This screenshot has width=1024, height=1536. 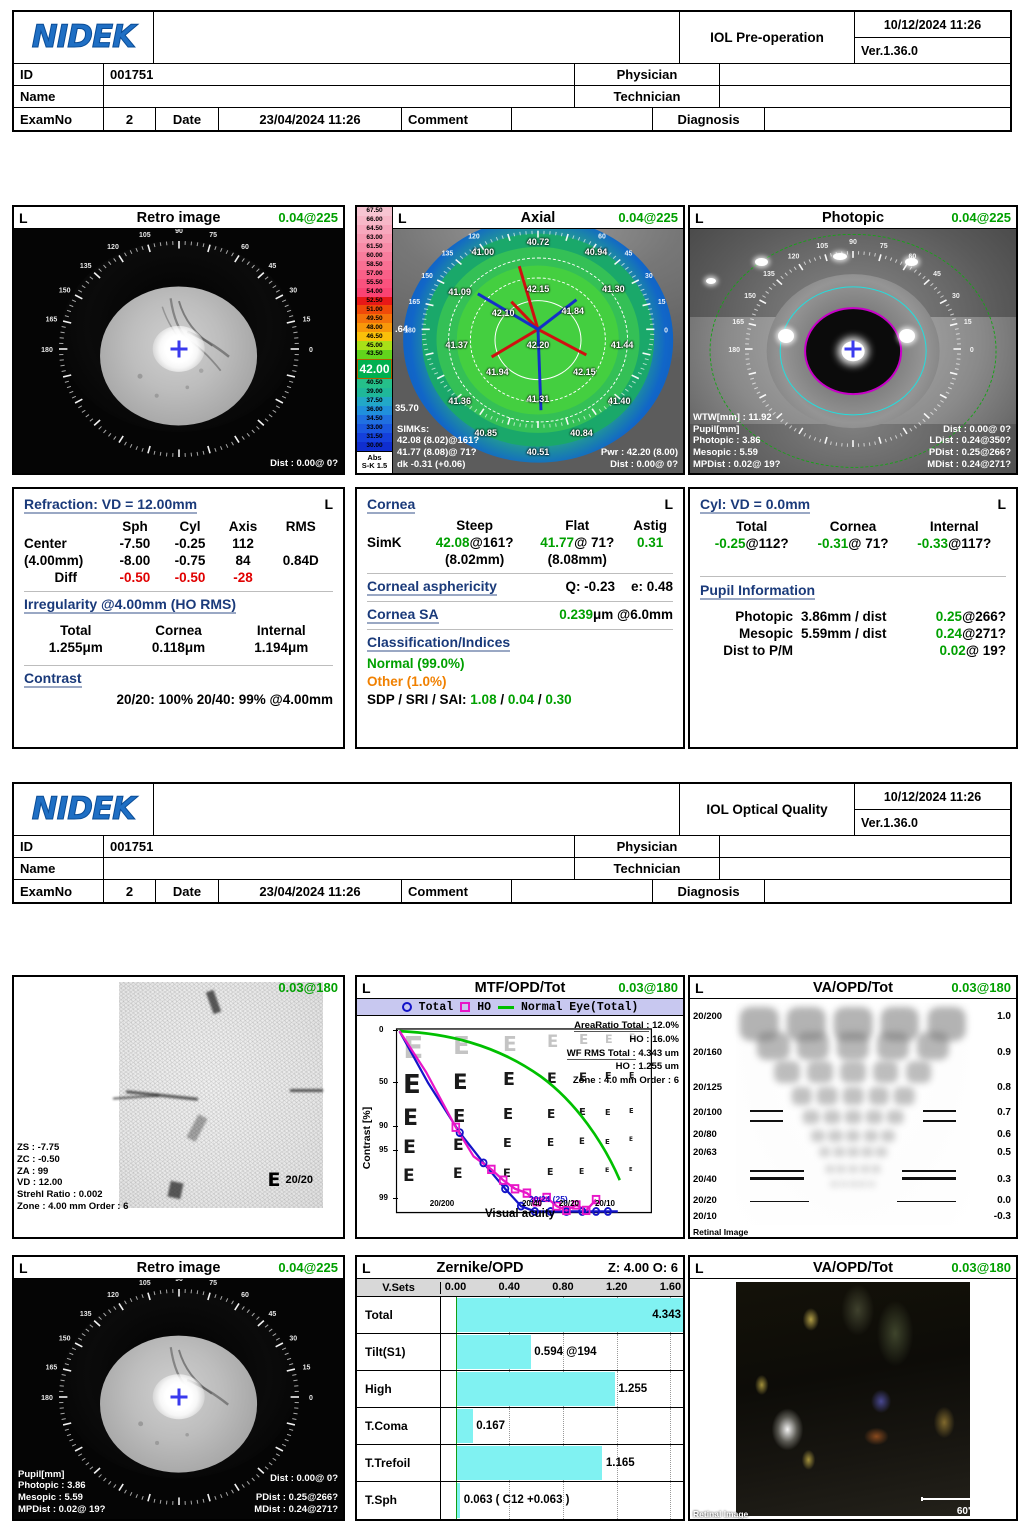 I want to click on svg-text: 105, so click(x=822, y=245).